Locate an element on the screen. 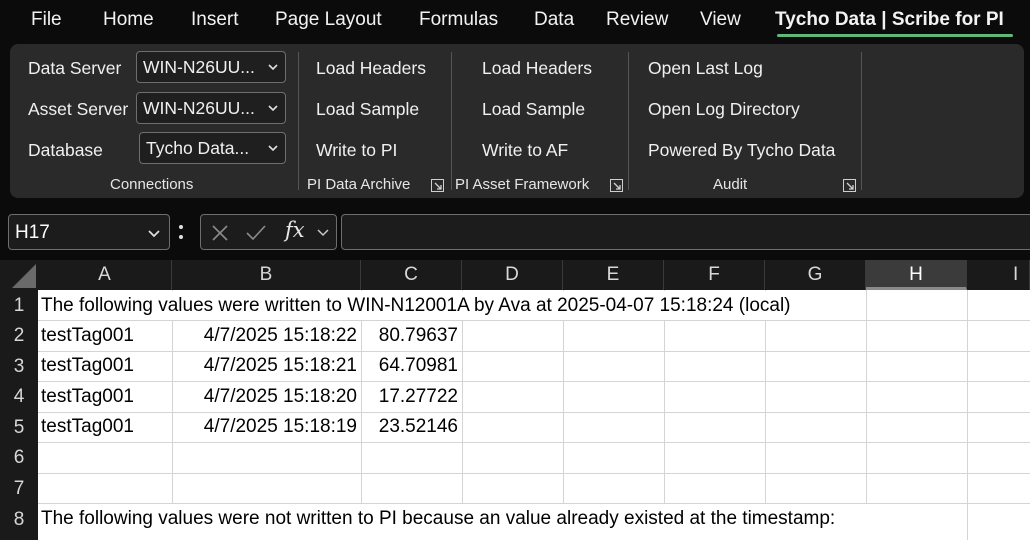 The image size is (1030, 540). cancel-icon is located at coordinates (220, 233).